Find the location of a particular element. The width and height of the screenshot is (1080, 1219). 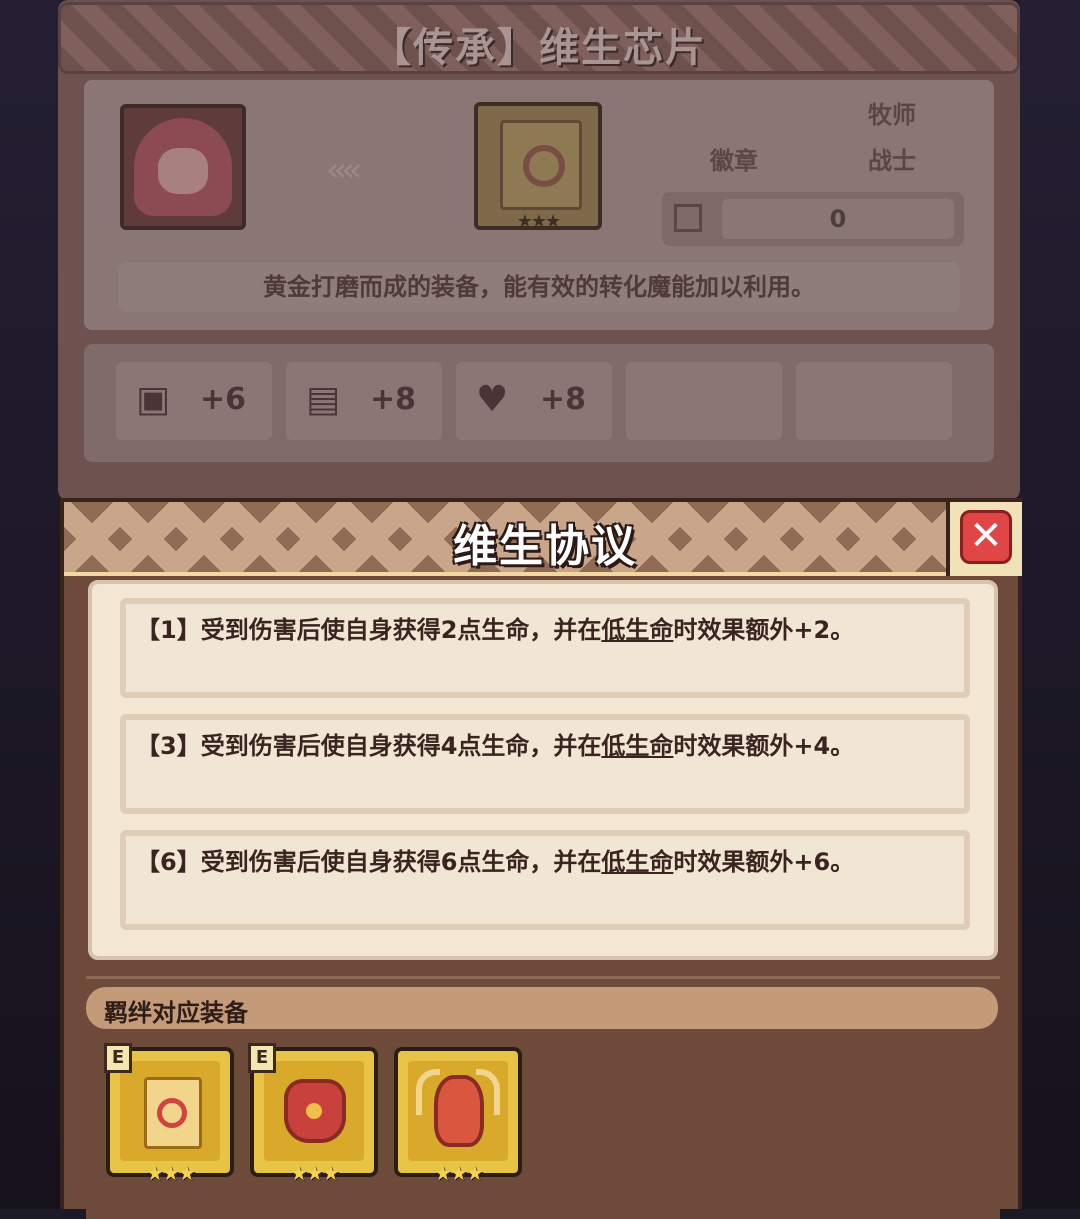

fist-icon: ▣ is located at coordinates (153, 399).